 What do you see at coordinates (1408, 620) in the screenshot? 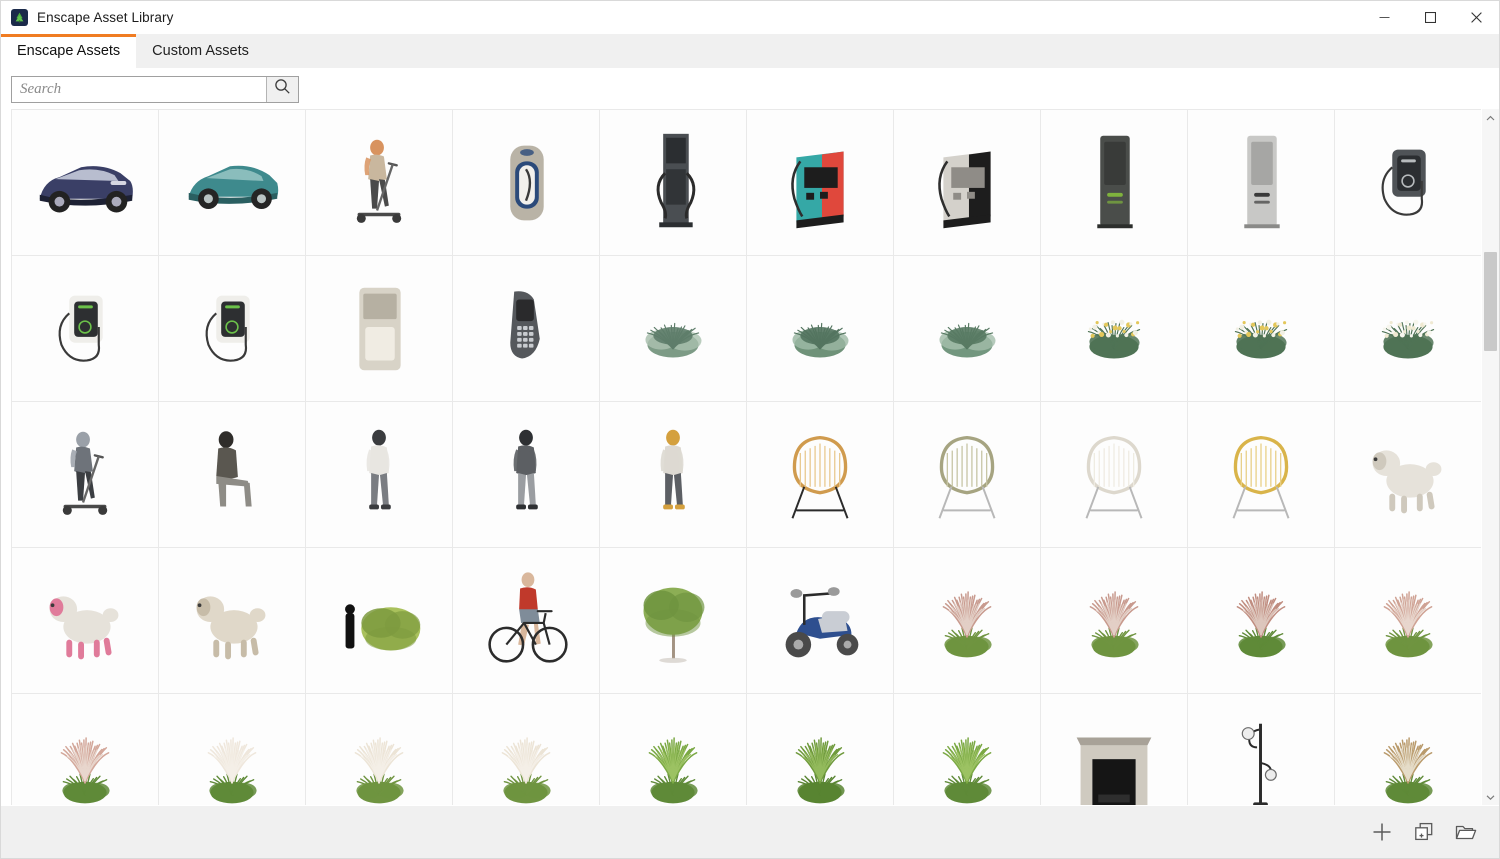
I see `asset-cell-ornamental-grass-spray` at bounding box center [1408, 620].